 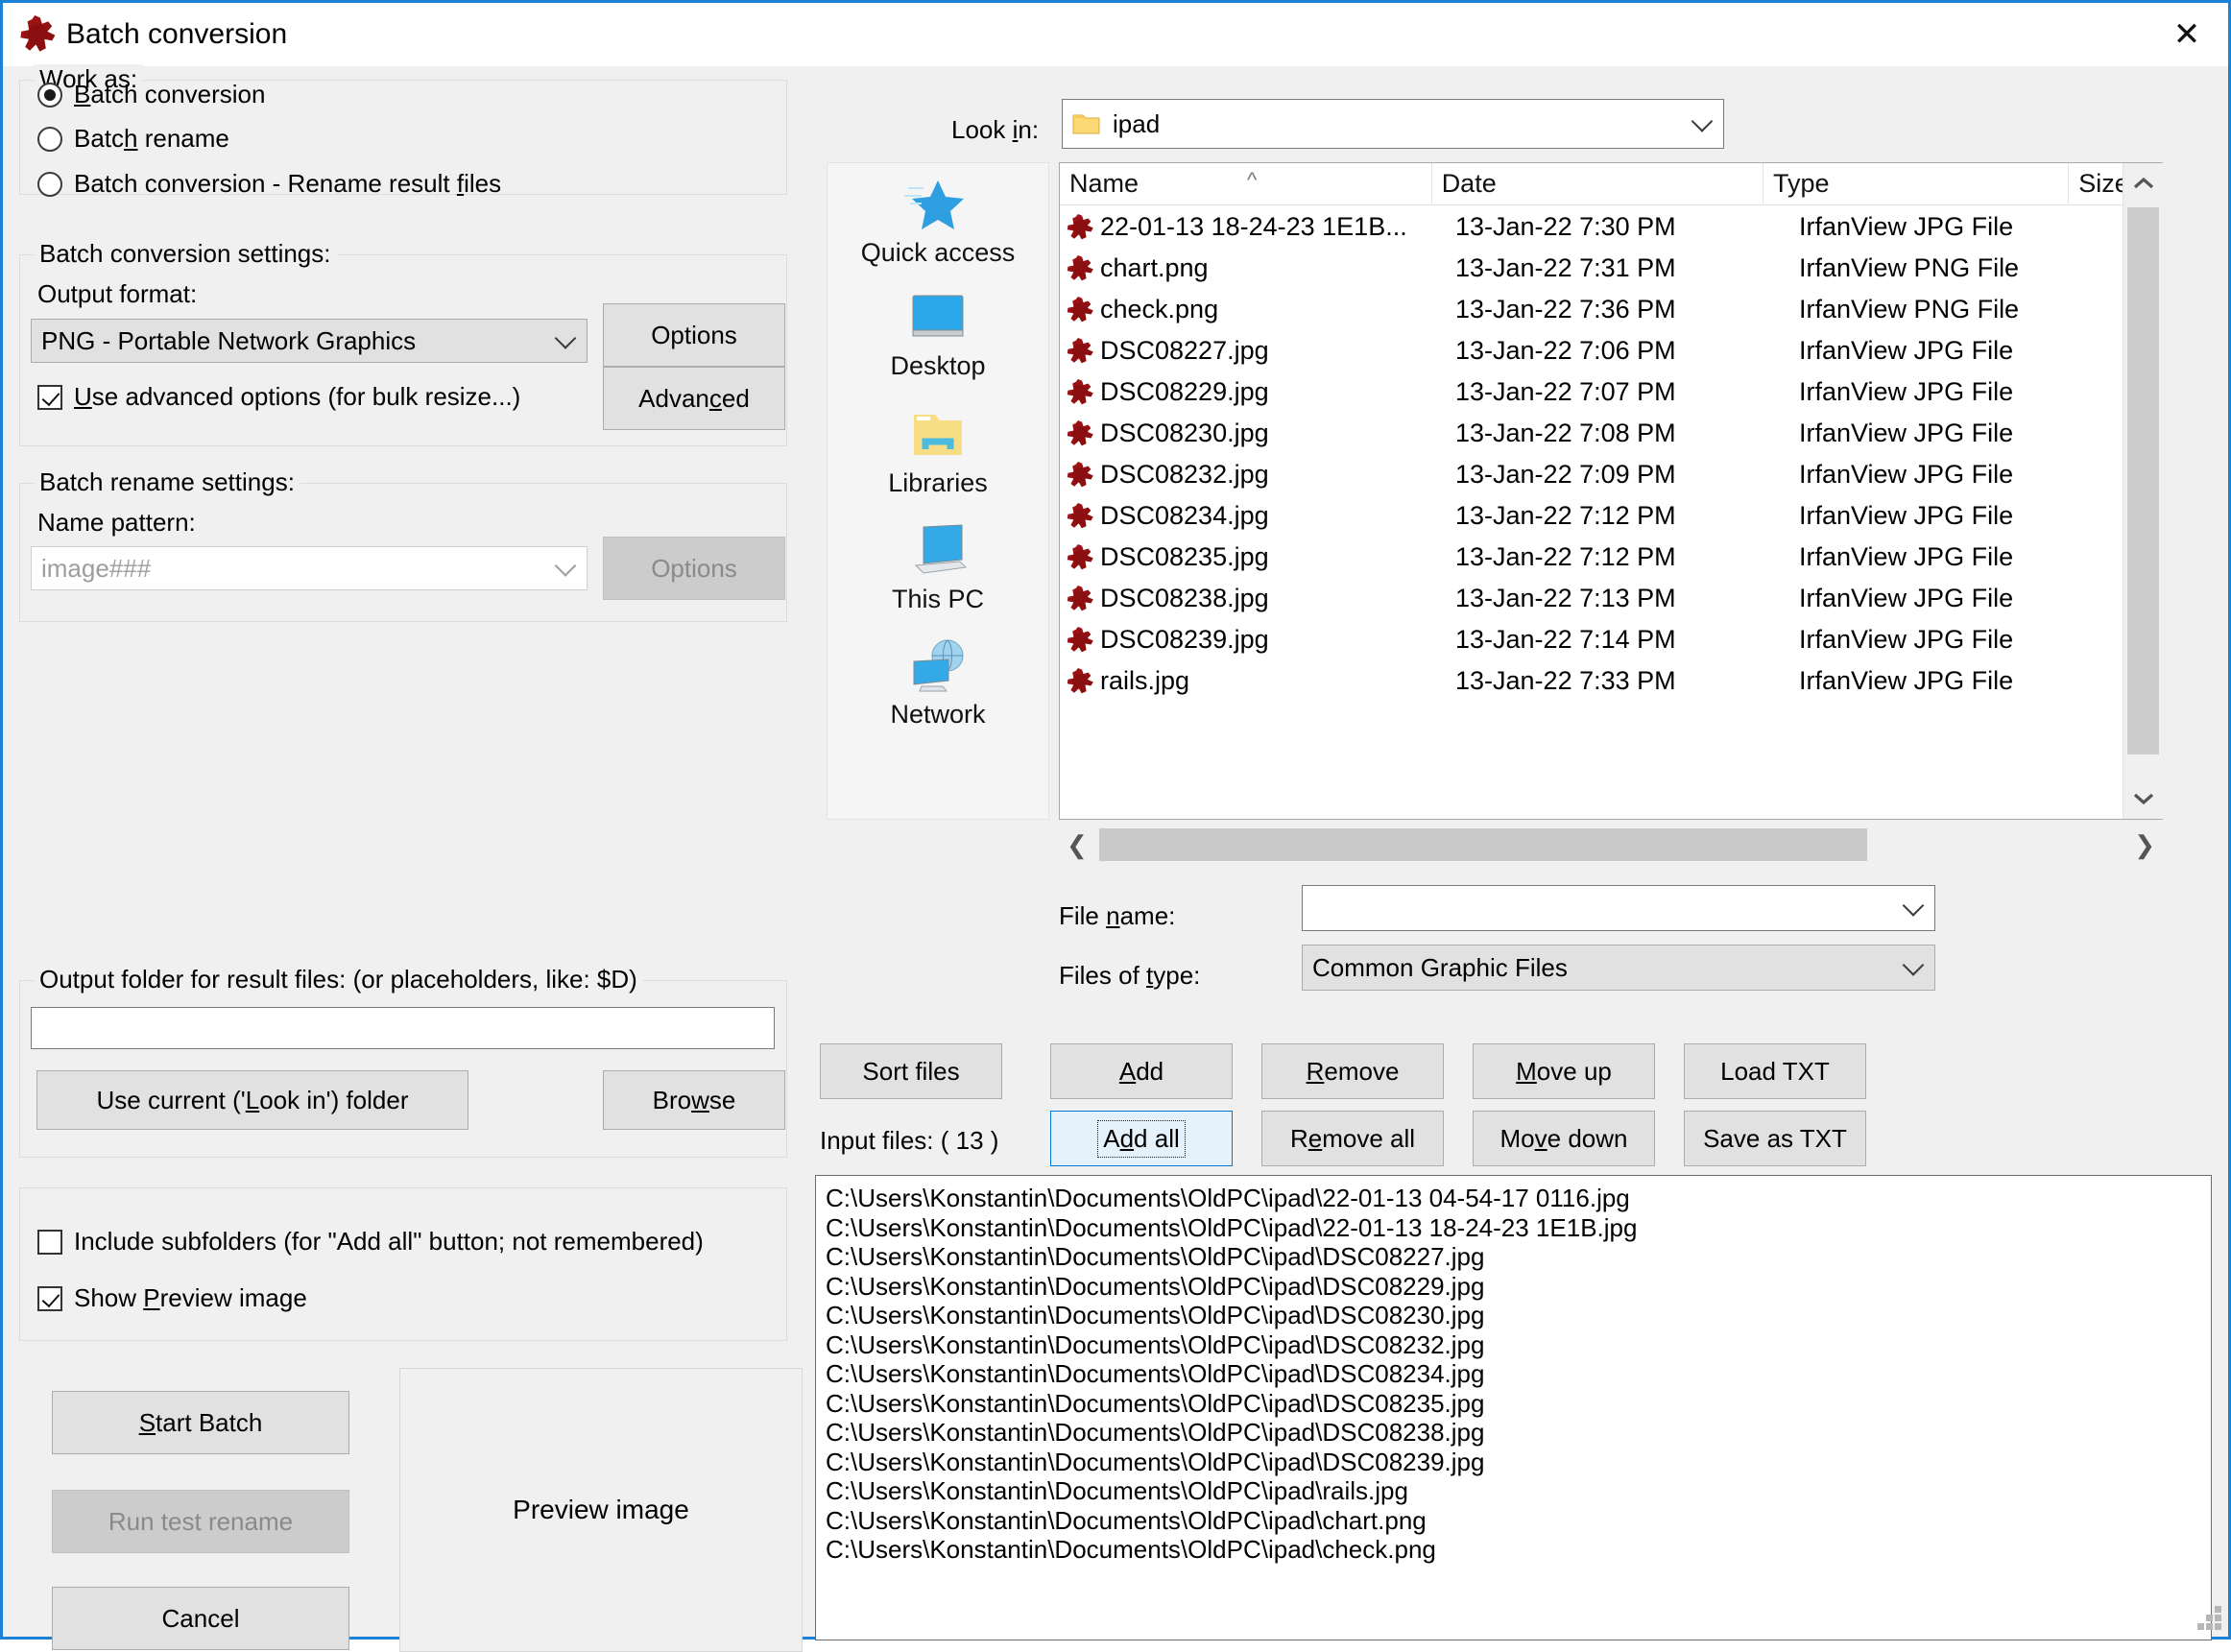 I want to click on use-current-folder-button: Use current ('Look in') folder, so click(x=252, y=1100).